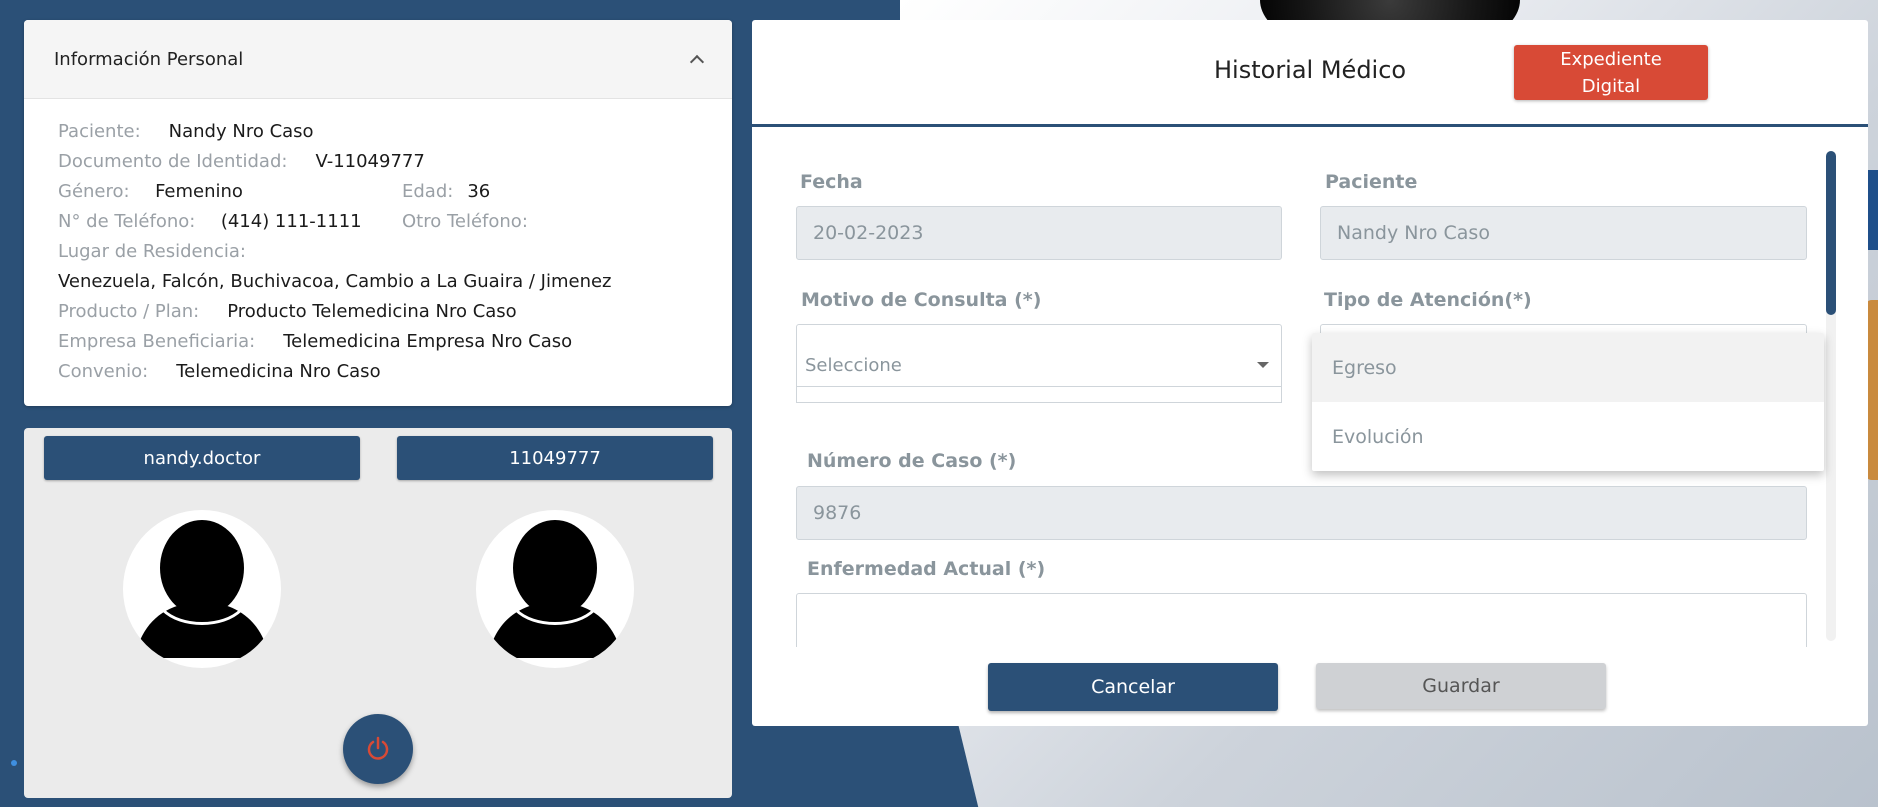  I want to click on plan-label: Producto / Plan:, so click(129, 311).